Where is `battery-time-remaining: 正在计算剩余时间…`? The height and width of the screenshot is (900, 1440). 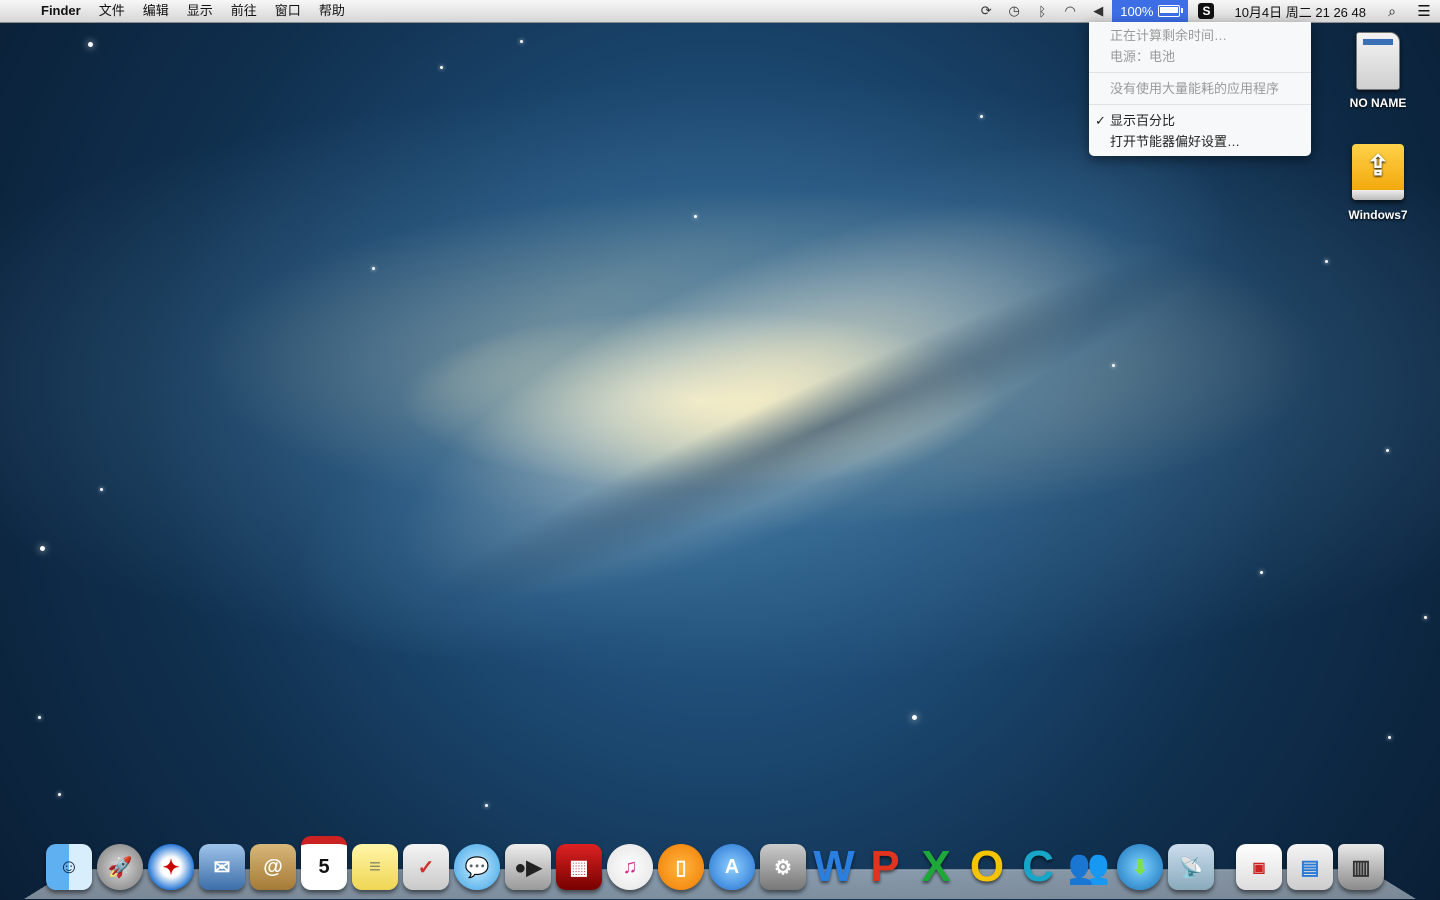 battery-time-remaining: 正在计算剩余时间… is located at coordinates (1169, 35).